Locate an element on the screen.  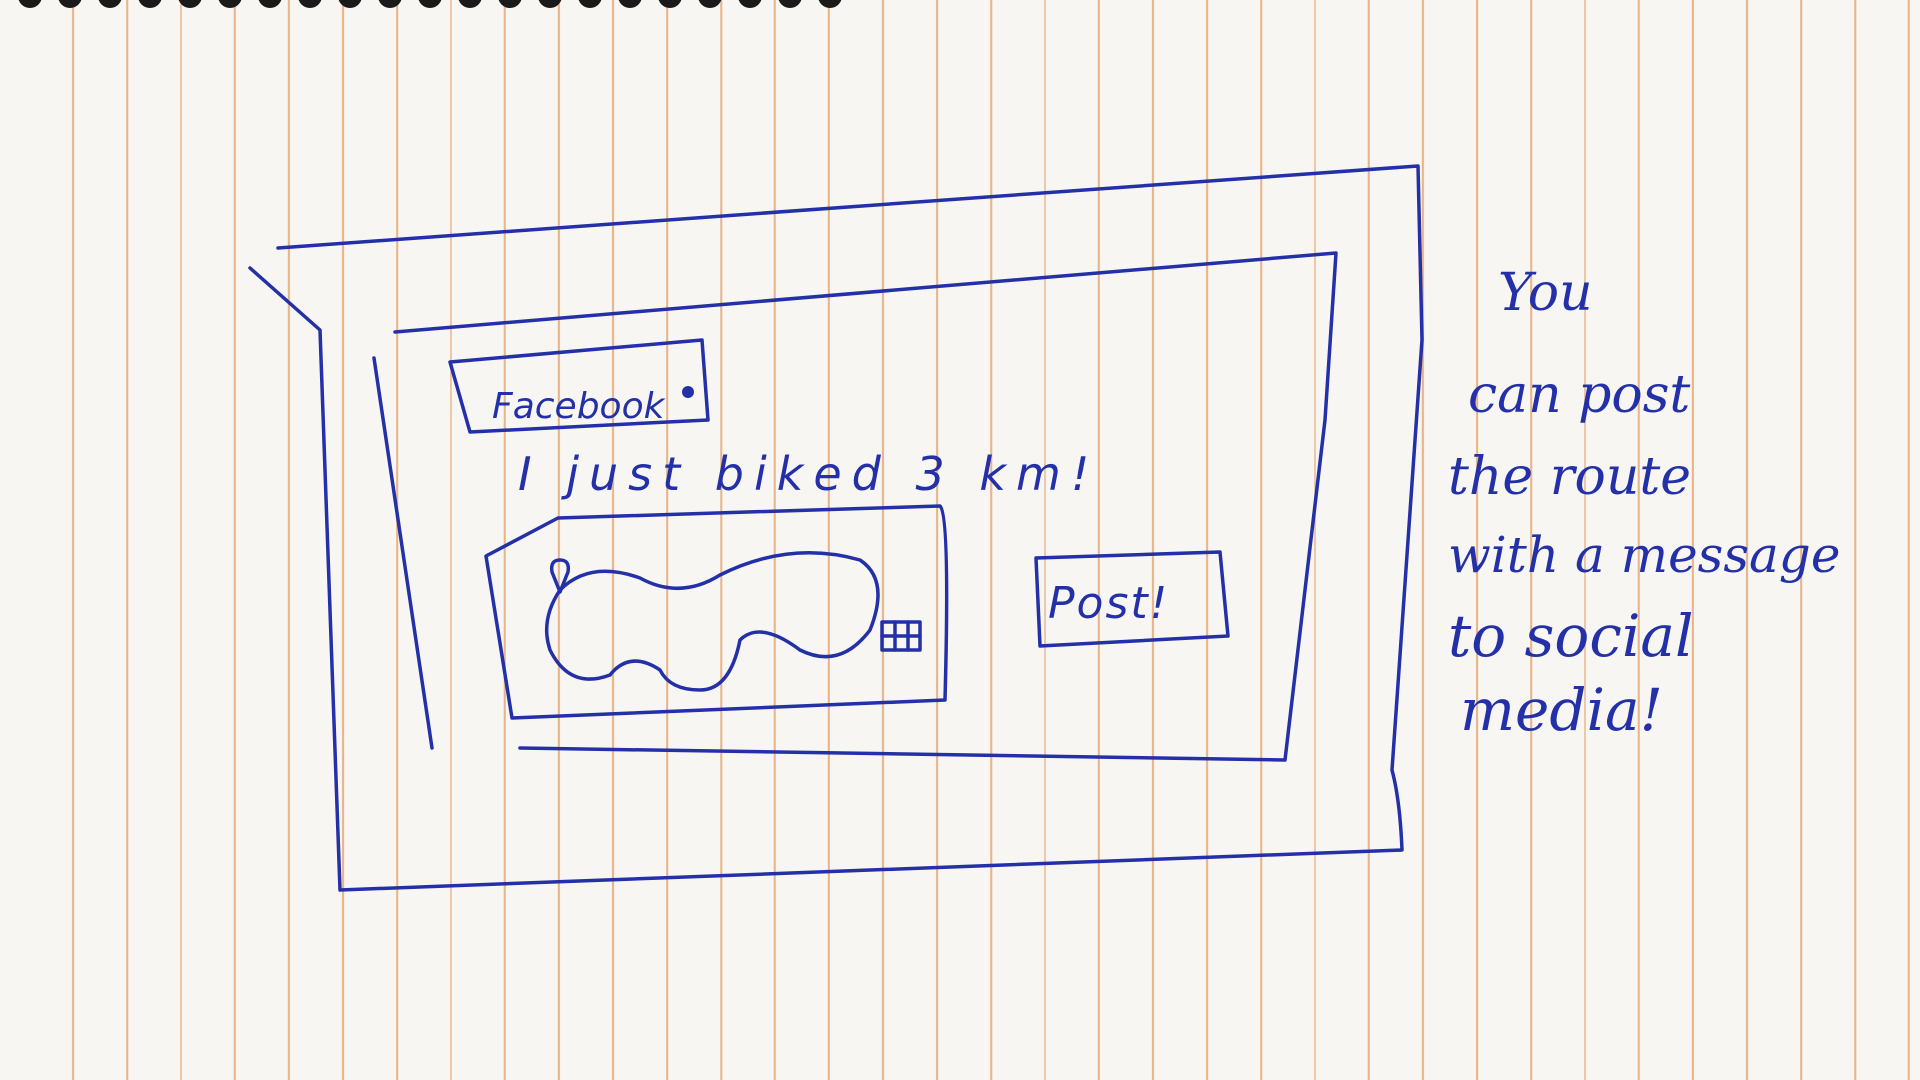
location-pin-icon is located at coordinates (560, 576).